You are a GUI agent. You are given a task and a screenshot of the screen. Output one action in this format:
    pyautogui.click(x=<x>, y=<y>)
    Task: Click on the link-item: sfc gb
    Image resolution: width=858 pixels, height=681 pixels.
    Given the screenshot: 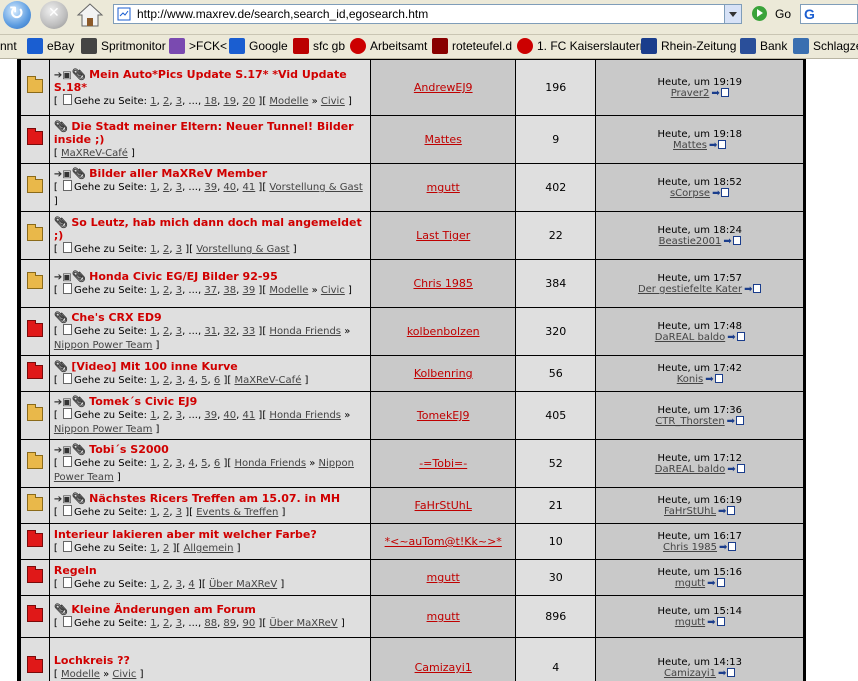 What is the action you would take?
    pyautogui.click(x=329, y=46)
    